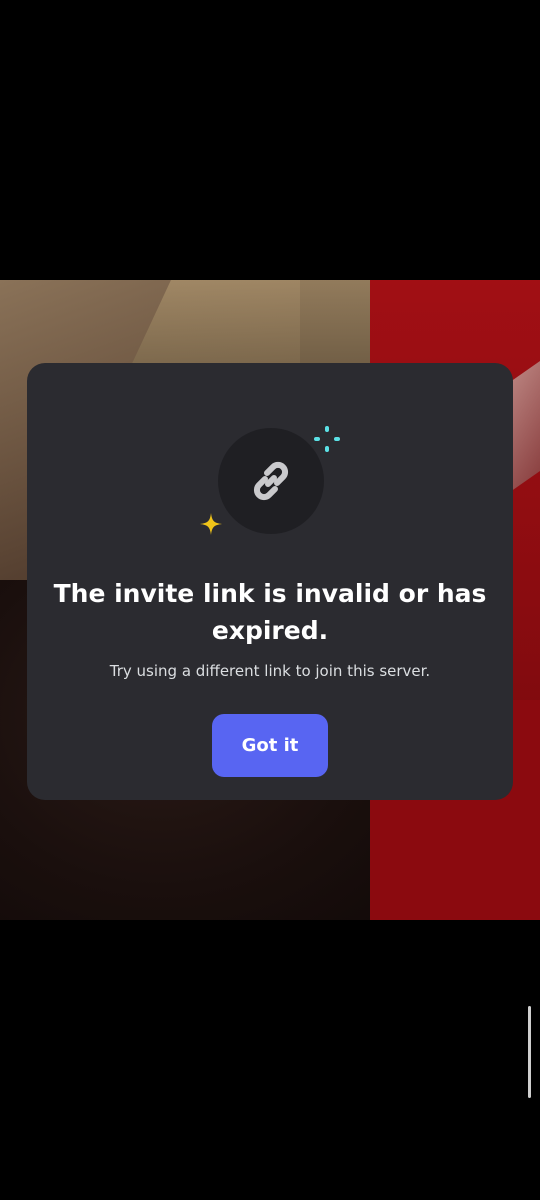  Describe the element at coordinates (270, 745) in the screenshot. I see `got-it-button: Got it` at that location.